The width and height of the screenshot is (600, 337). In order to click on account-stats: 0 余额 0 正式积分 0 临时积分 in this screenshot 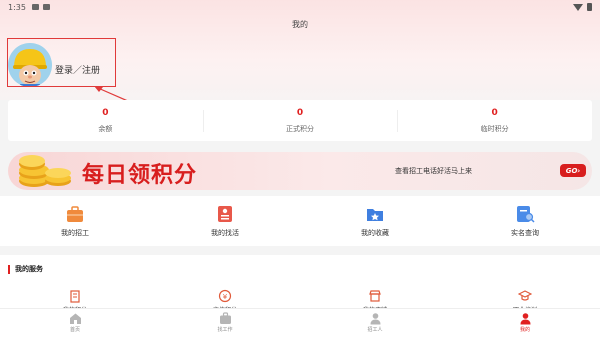, I will do `click(300, 120)`.